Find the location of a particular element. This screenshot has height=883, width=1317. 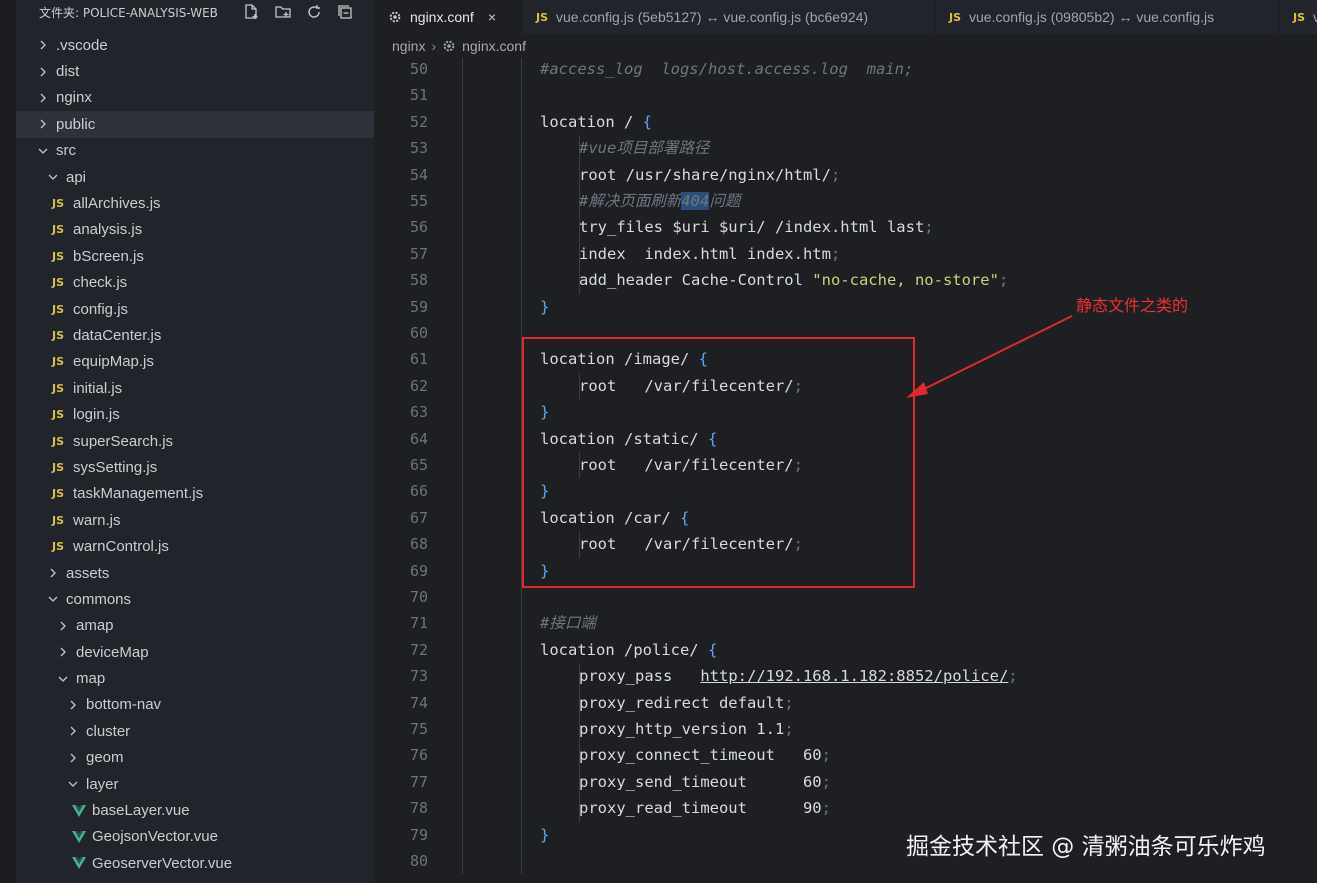

tree-file: JS warnControl.js is located at coordinates (195, 546).